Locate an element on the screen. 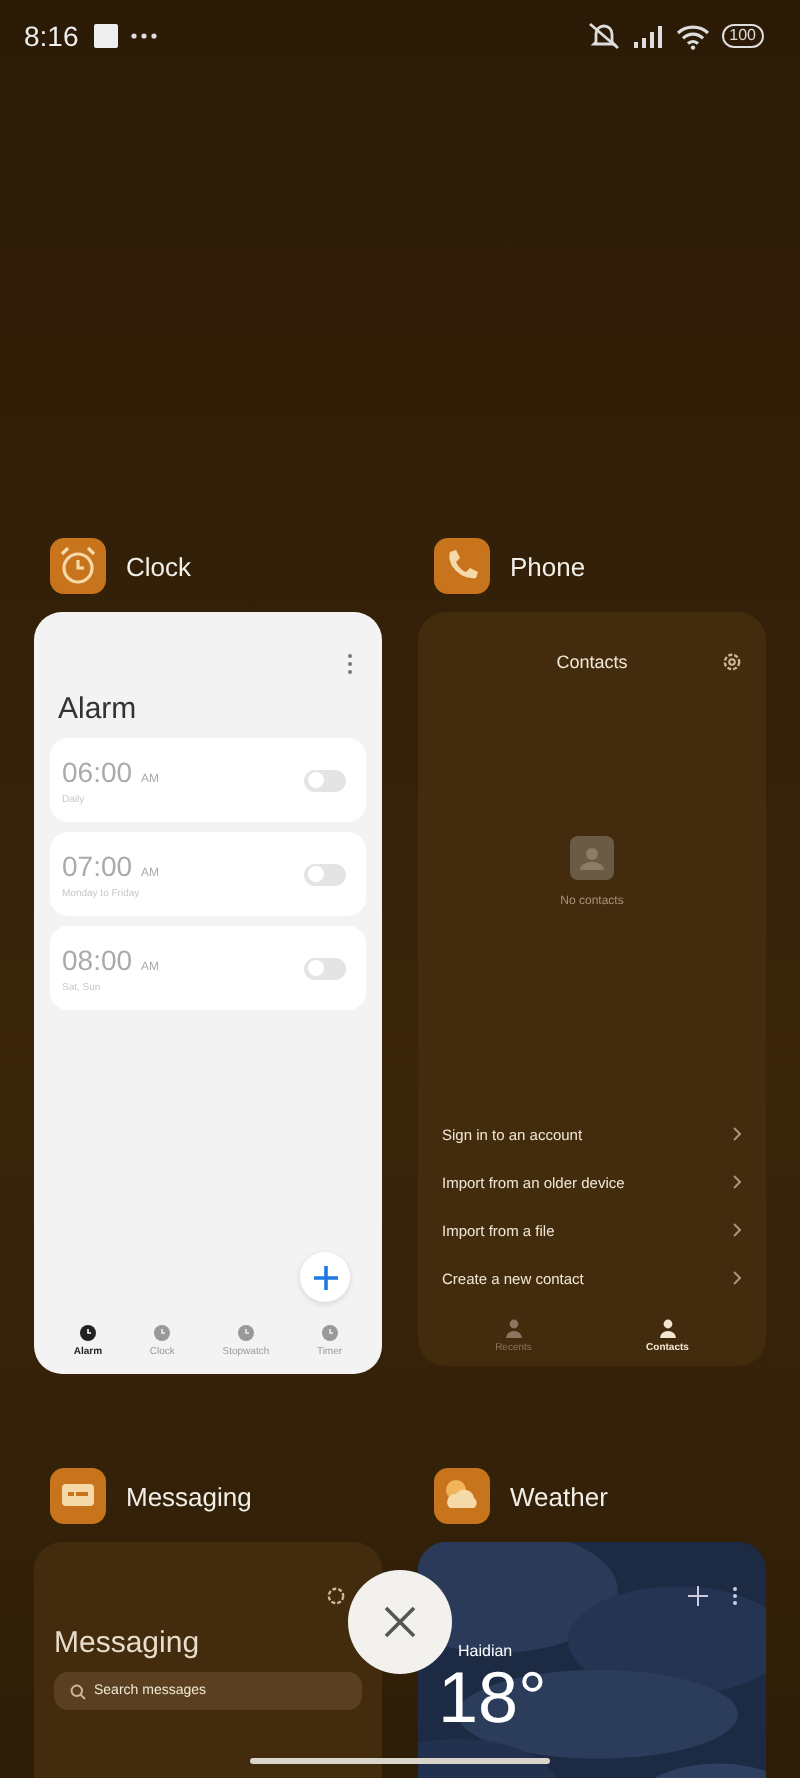 This screenshot has width=800, height=1778. phone-app-icon is located at coordinates (462, 566).